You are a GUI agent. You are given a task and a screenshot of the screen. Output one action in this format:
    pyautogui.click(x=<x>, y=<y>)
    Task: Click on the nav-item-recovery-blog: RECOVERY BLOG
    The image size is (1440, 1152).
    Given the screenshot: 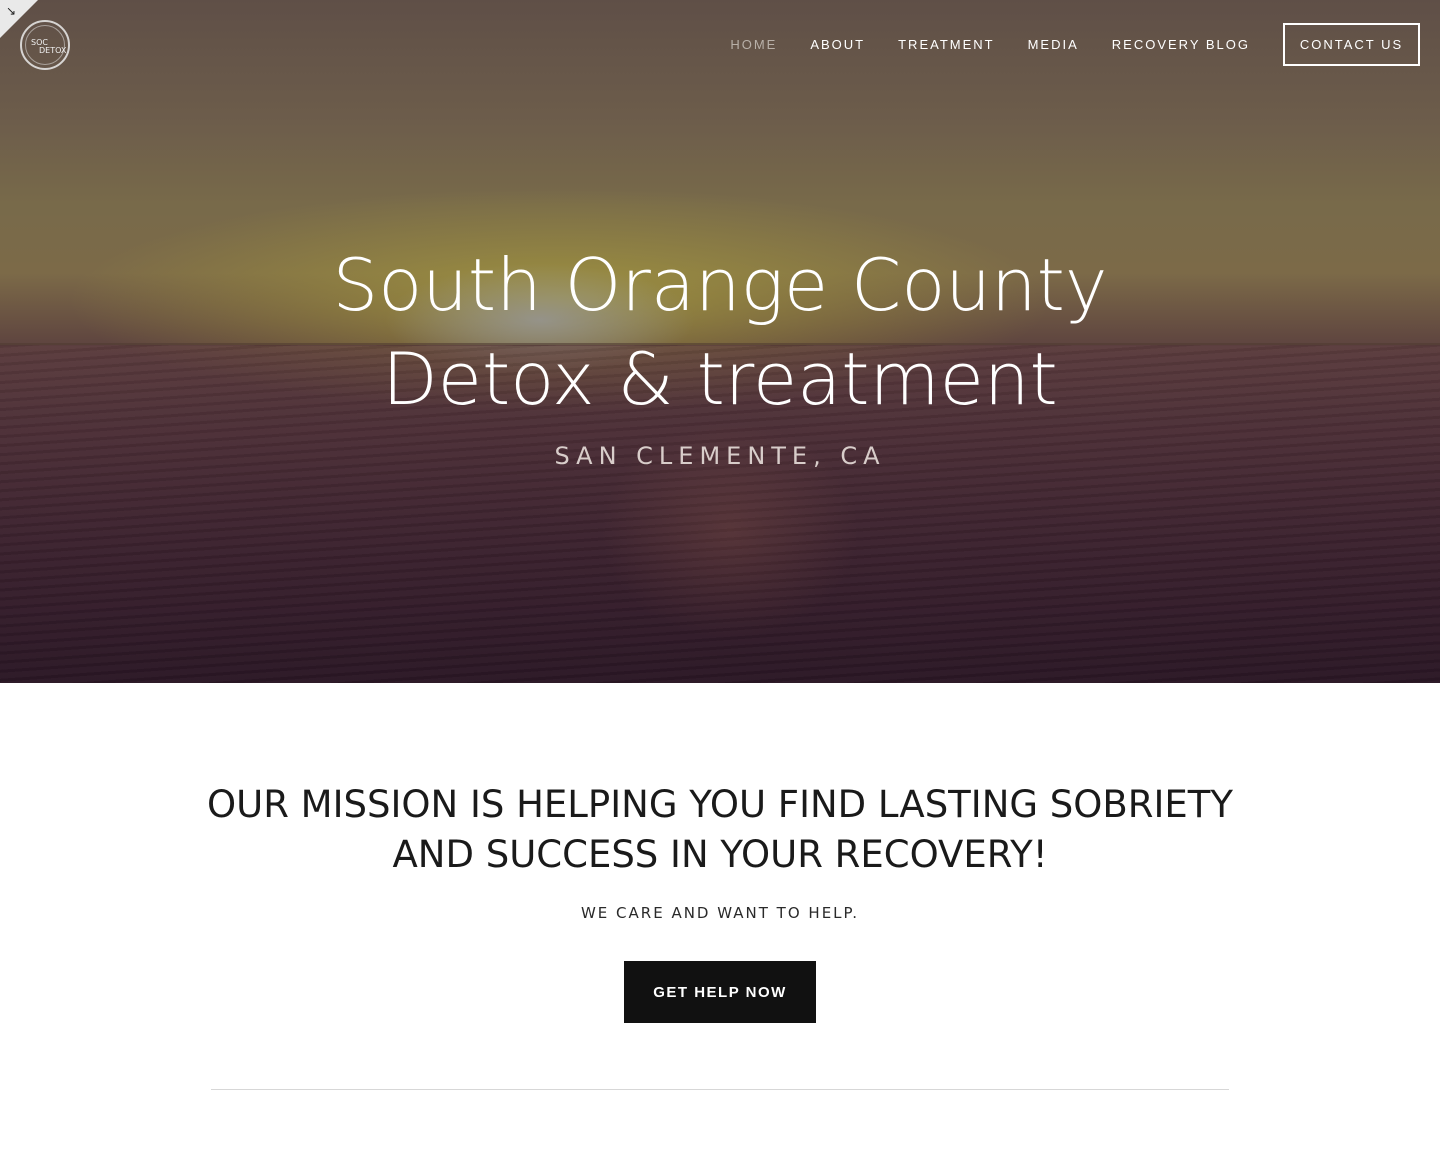 What is the action you would take?
    pyautogui.click(x=1181, y=44)
    